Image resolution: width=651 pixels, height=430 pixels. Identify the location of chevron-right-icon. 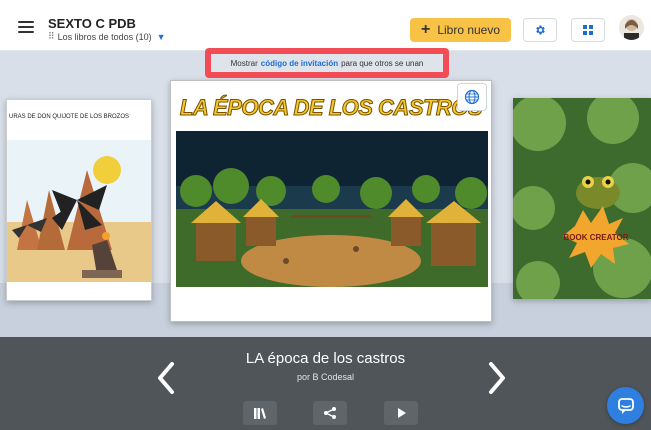
(497, 378).